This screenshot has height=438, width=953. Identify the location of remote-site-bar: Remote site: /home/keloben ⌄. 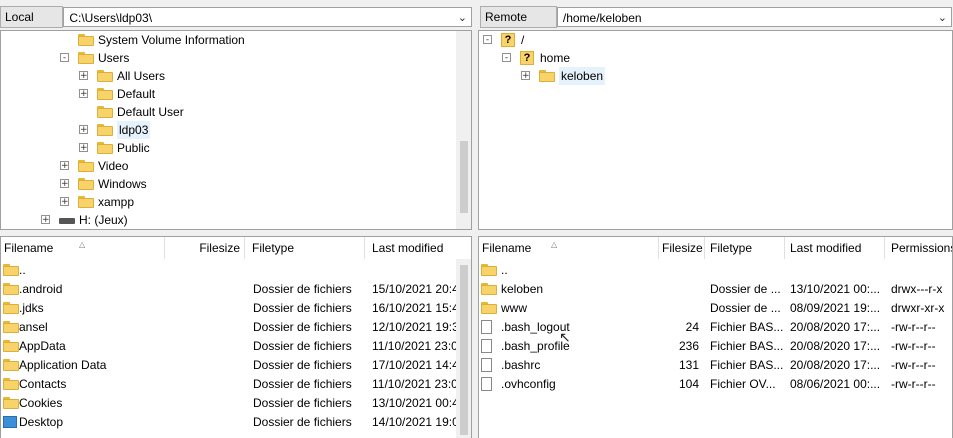
(716, 25).